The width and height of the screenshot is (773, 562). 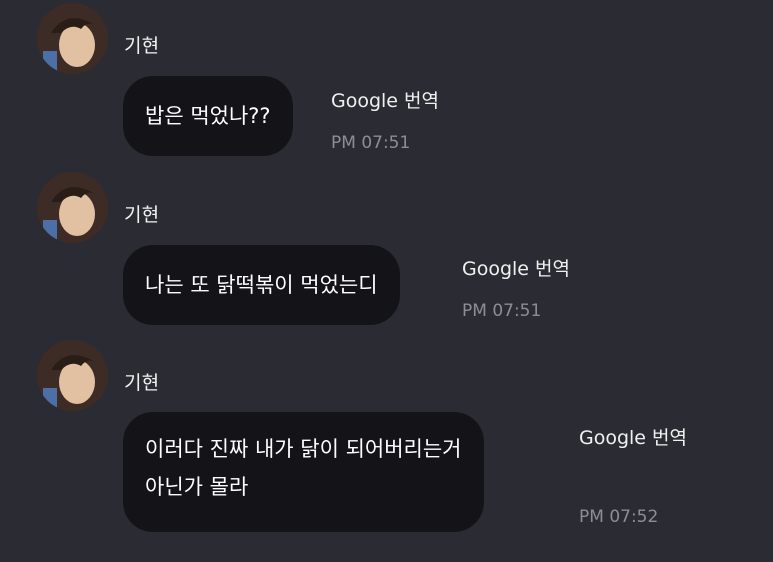 I want to click on message-bubble: 나는 또 닭떡볶이 먹었는디, so click(x=261, y=285).